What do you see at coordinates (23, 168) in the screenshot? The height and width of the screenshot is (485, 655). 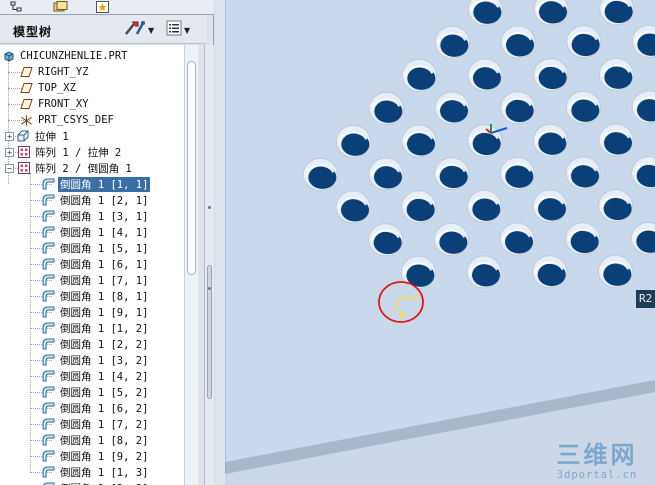 I see `pattern-icon` at bounding box center [23, 168].